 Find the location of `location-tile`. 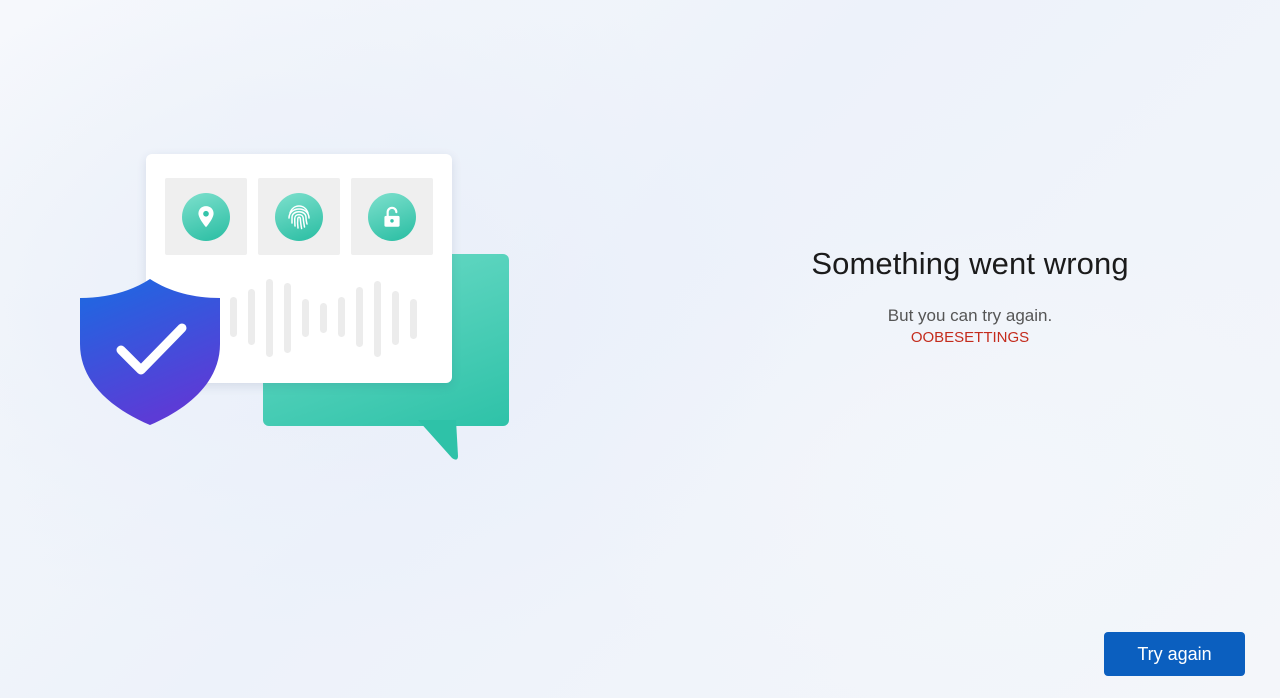

location-tile is located at coordinates (206, 216).